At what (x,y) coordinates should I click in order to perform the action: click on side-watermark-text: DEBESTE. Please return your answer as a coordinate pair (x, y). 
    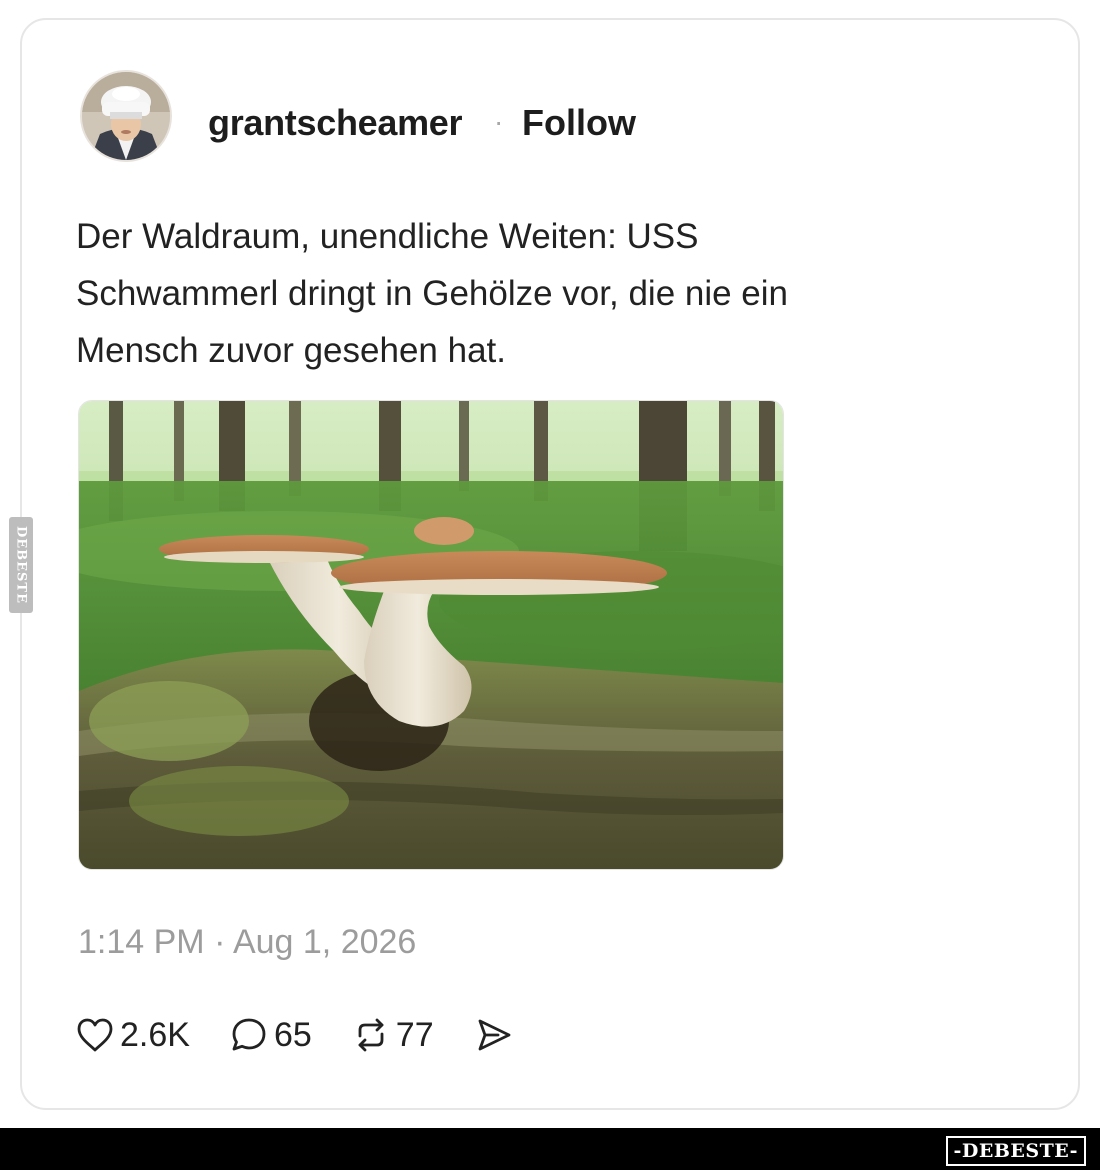
    Looking at the image, I should click on (21, 565).